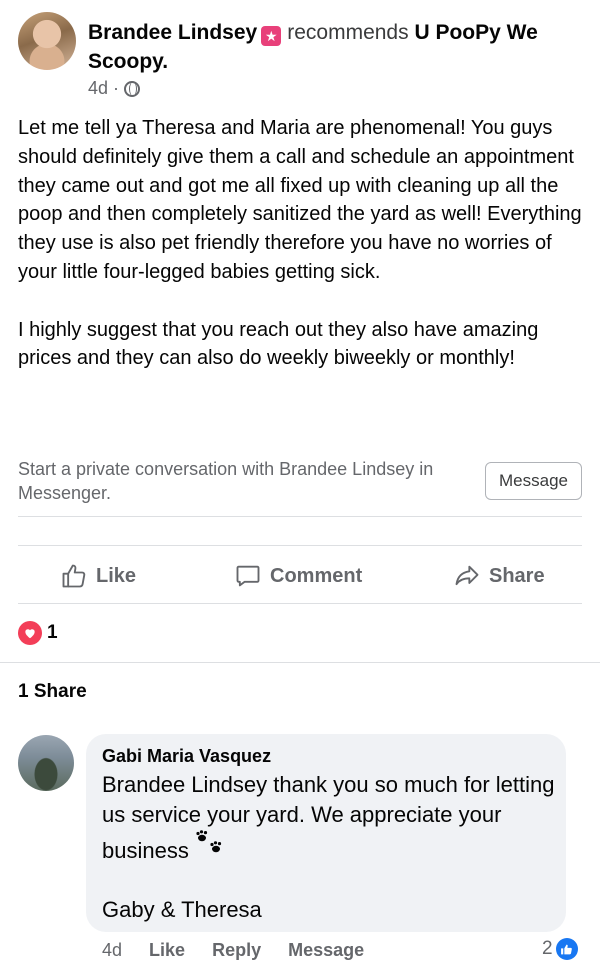  Describe the element at coordinates (98, 88) in the screenshot. I see `post-age: 4d` at that location.